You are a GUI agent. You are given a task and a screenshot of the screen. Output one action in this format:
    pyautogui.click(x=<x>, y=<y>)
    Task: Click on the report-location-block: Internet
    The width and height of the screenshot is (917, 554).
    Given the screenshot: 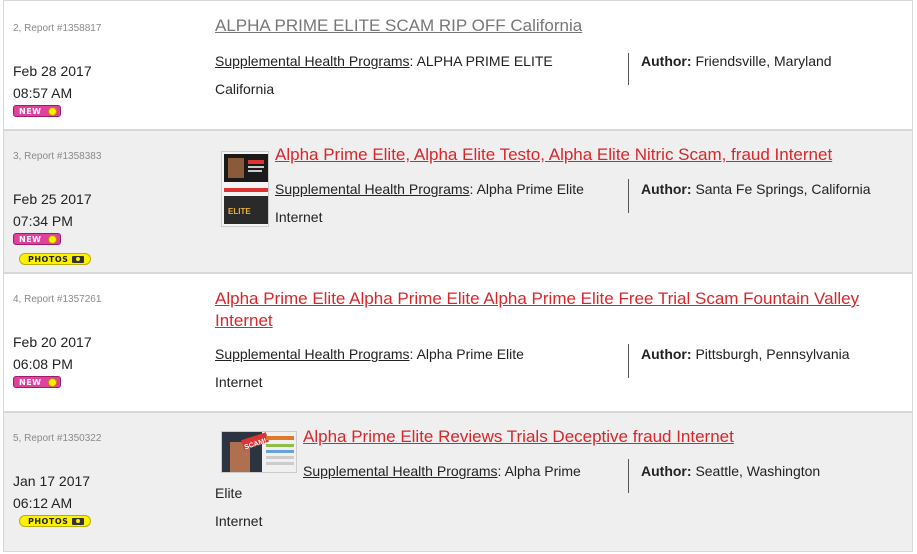 What is the action you would take?
    pyautogui.click(x=238, y=521)
    